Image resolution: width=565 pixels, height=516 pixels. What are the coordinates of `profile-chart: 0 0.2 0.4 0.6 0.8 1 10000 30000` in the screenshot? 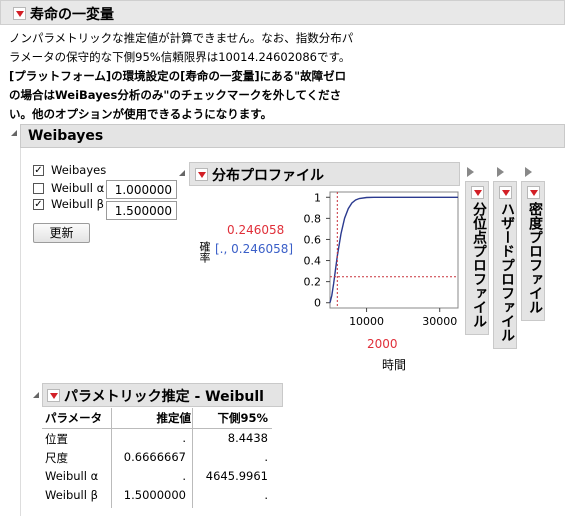 It's located at (382, 263).